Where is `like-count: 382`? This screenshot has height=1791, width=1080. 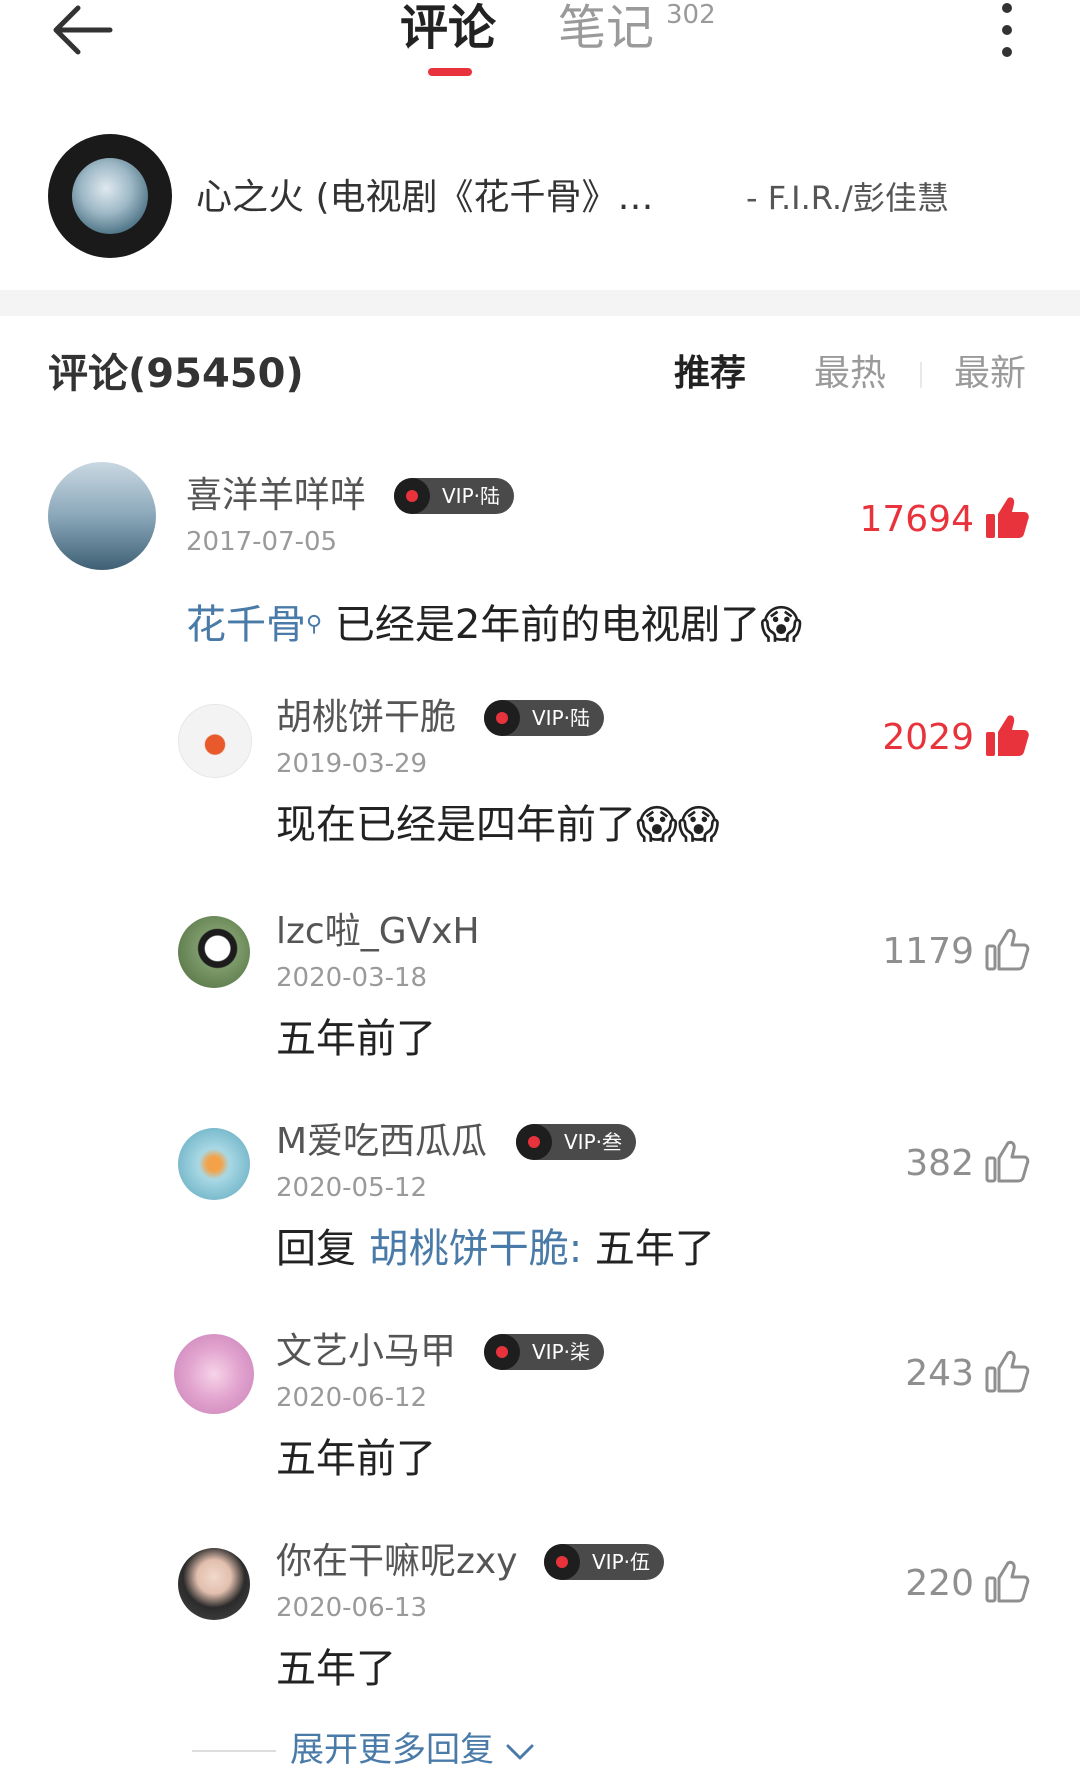
like-count: 382 is located at coordinates (939, 1163).